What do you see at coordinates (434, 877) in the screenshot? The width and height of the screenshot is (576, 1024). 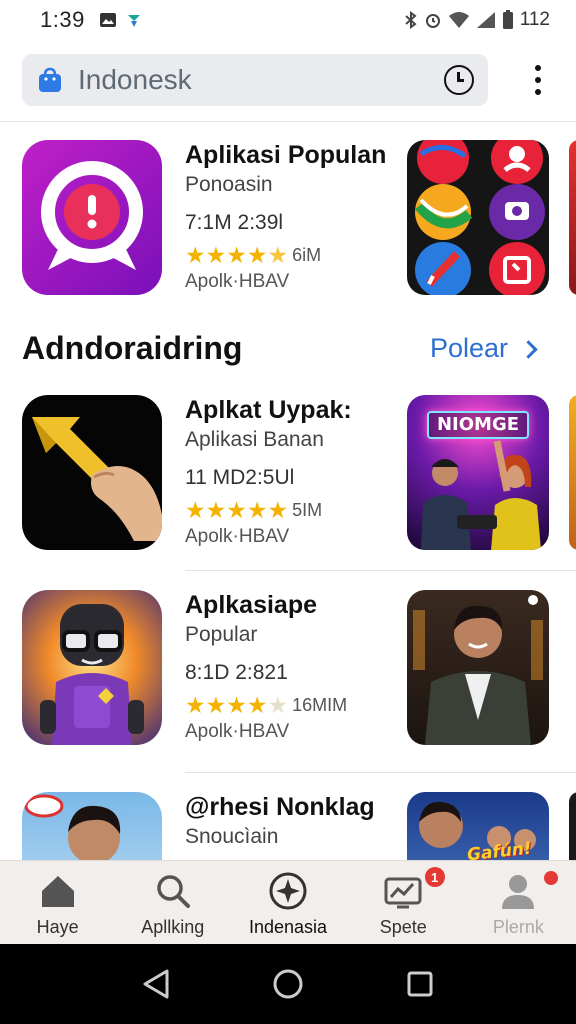 I see `notification-badge: 1` at bounding box center [434, 877].